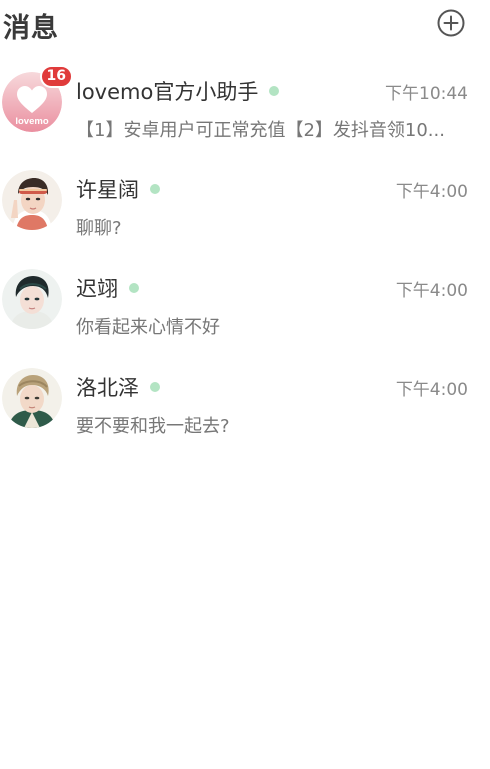 Image resolution: width=490 pixels, height=769 pixels. What do you see at coordinates (97, 289) in the screenshot?
I see `contact-name: 迟翊` at bounding box center [97, 289].